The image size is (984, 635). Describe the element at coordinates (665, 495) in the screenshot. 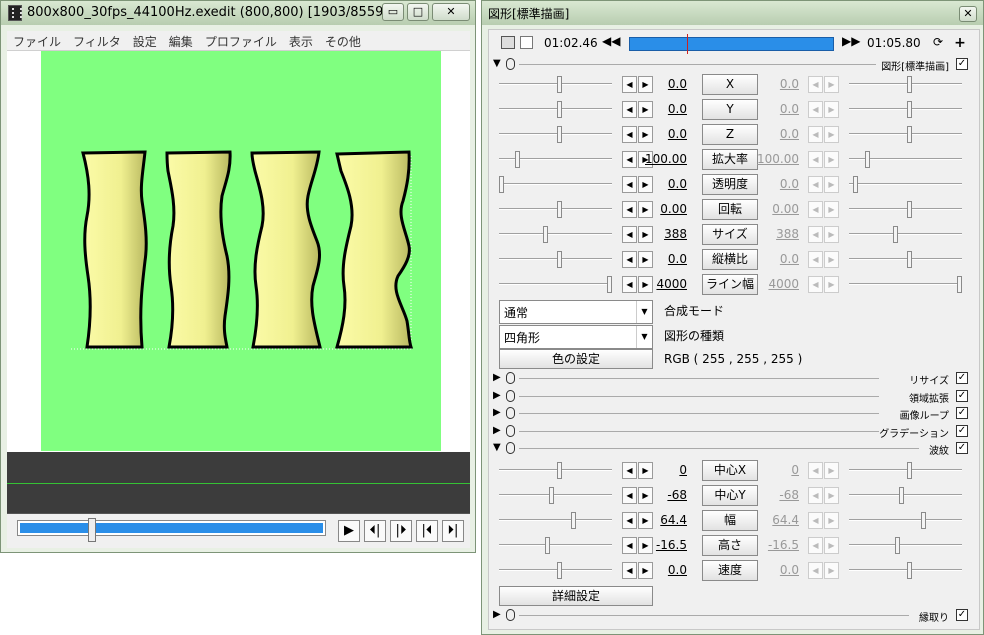

I see `start-value: -68` at that location.